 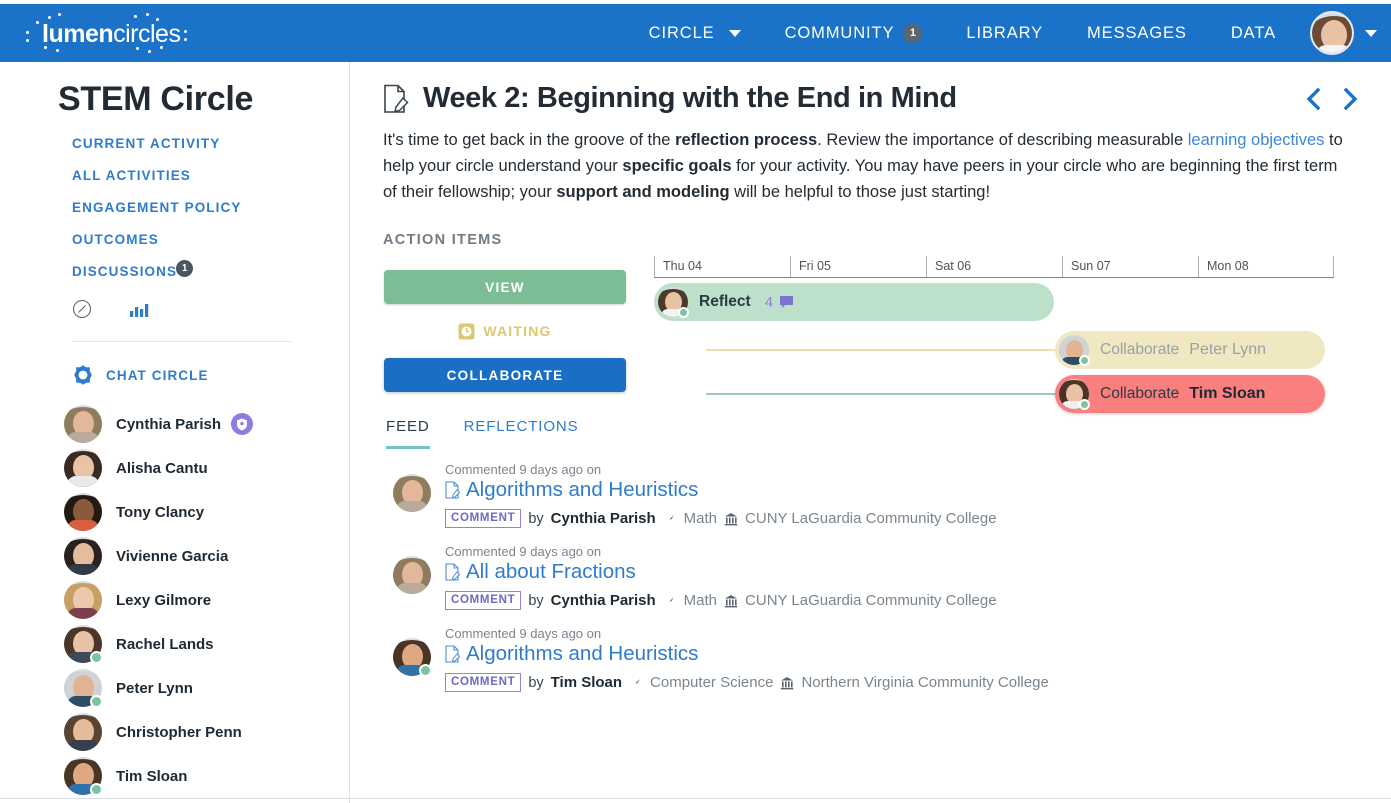 What do you see at coordinates (408, 433) in the screenshot?
I see `tab-feed: FEED` at bounding box center [408, 433].